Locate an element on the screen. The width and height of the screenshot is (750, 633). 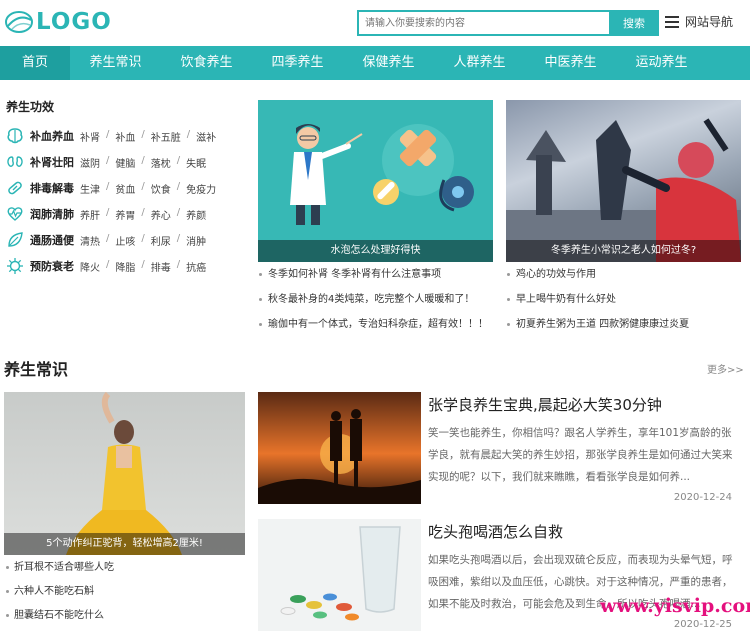
nav-item-tcm: 中医养生 is located at coordinates (570, 63).